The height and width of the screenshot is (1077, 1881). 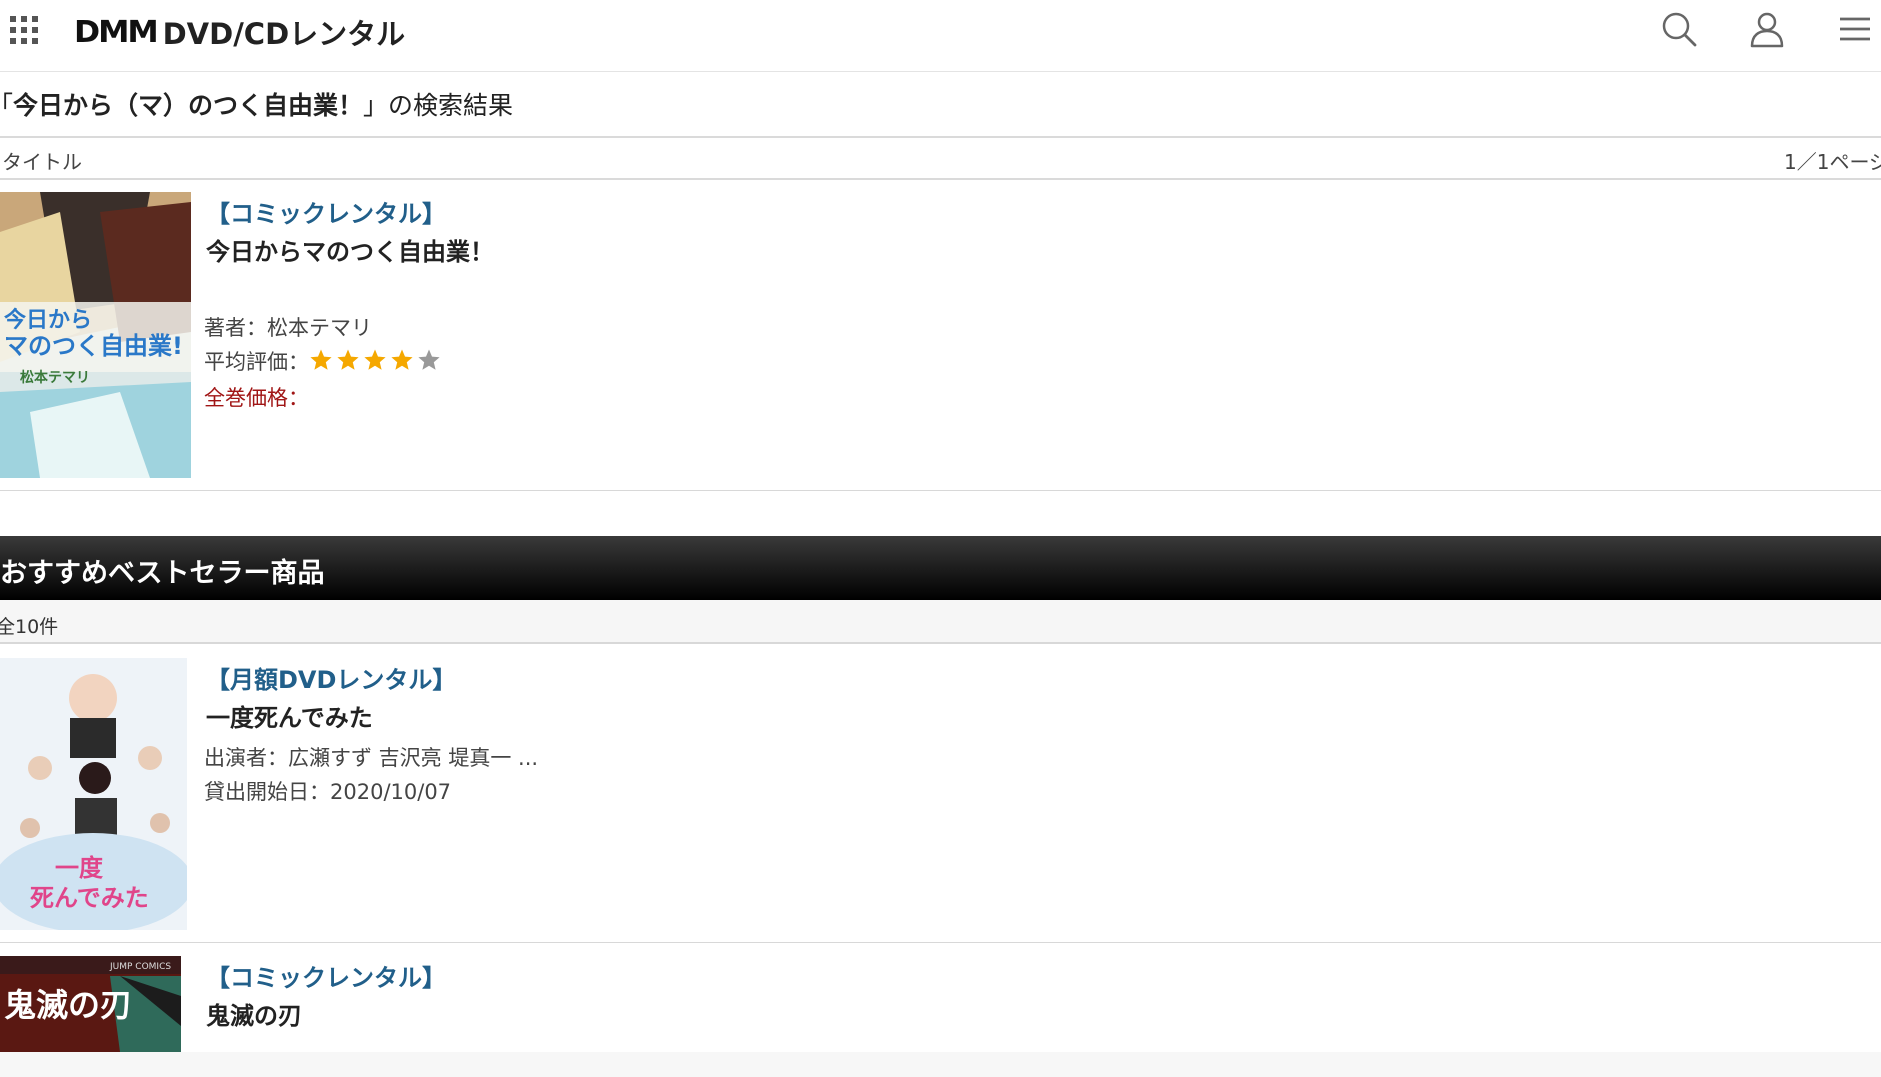 I want to click on item-rating: 平均評価：, so click(x=322, y=361).